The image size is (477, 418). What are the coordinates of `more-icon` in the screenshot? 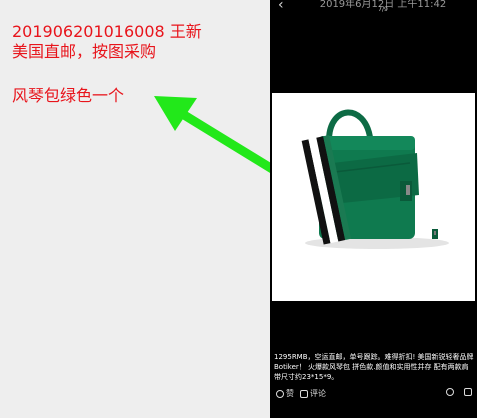 It's located at (468, 392).